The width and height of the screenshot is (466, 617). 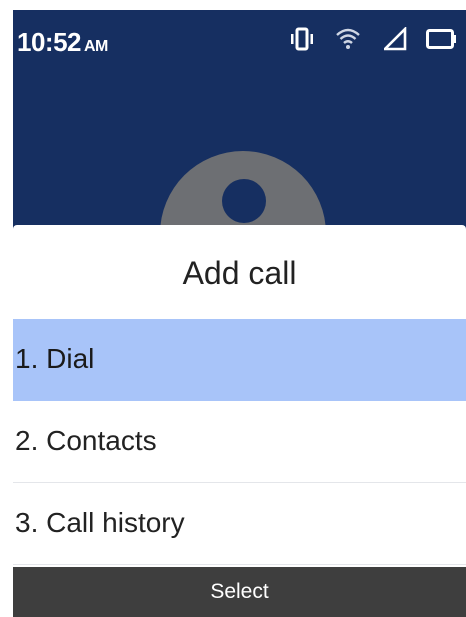 What do you see at coordinates (100, 522) in the screenshot?
I see `menu-item-label: 3. Call history` at bounding box center [100, 522].